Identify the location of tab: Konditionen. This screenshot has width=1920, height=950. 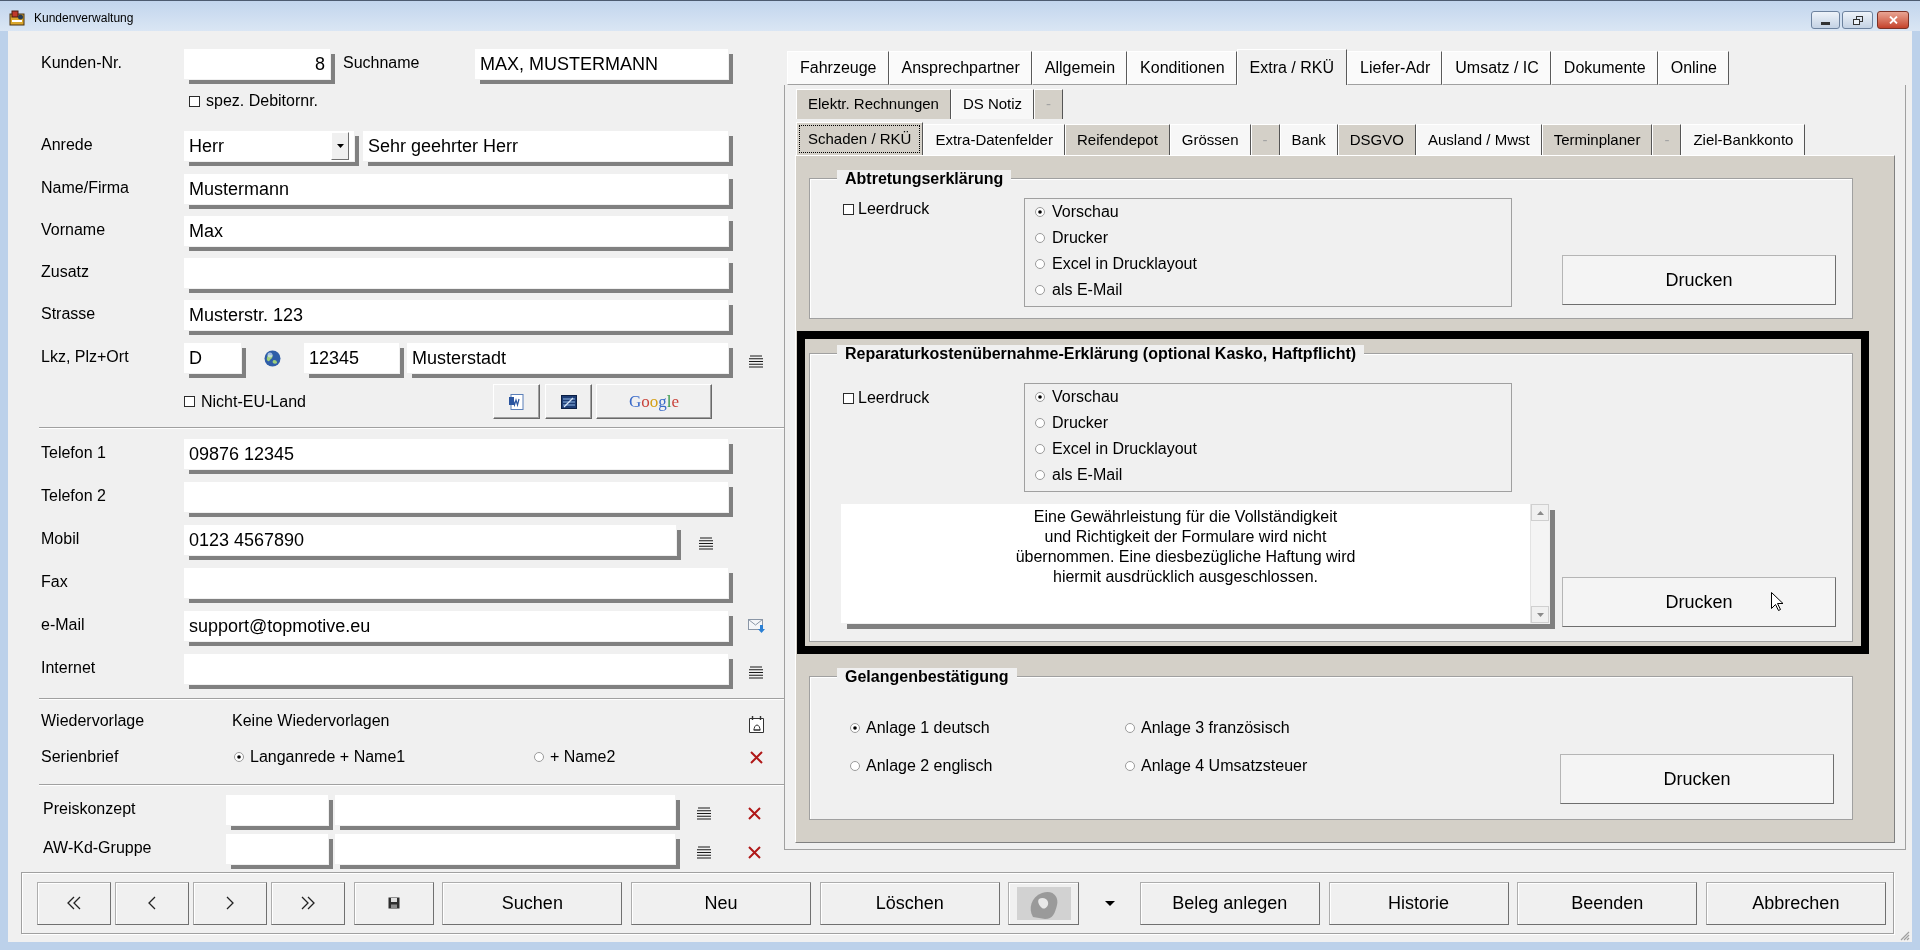
(1182, 68).